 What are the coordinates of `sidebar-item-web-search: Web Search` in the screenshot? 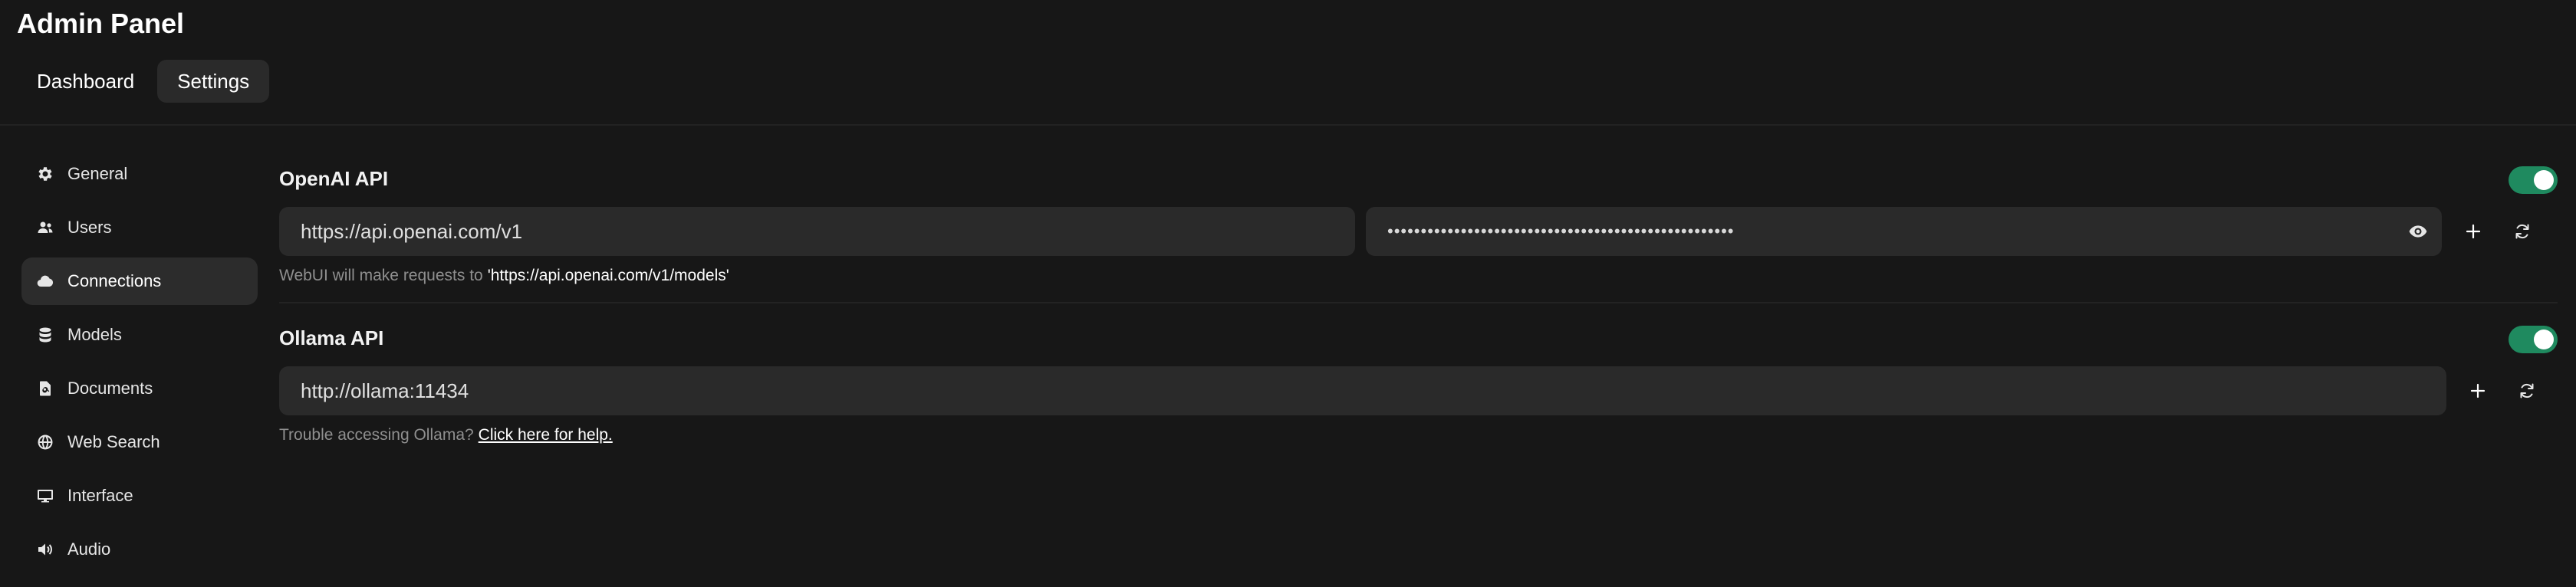 It's located at (139, 442).